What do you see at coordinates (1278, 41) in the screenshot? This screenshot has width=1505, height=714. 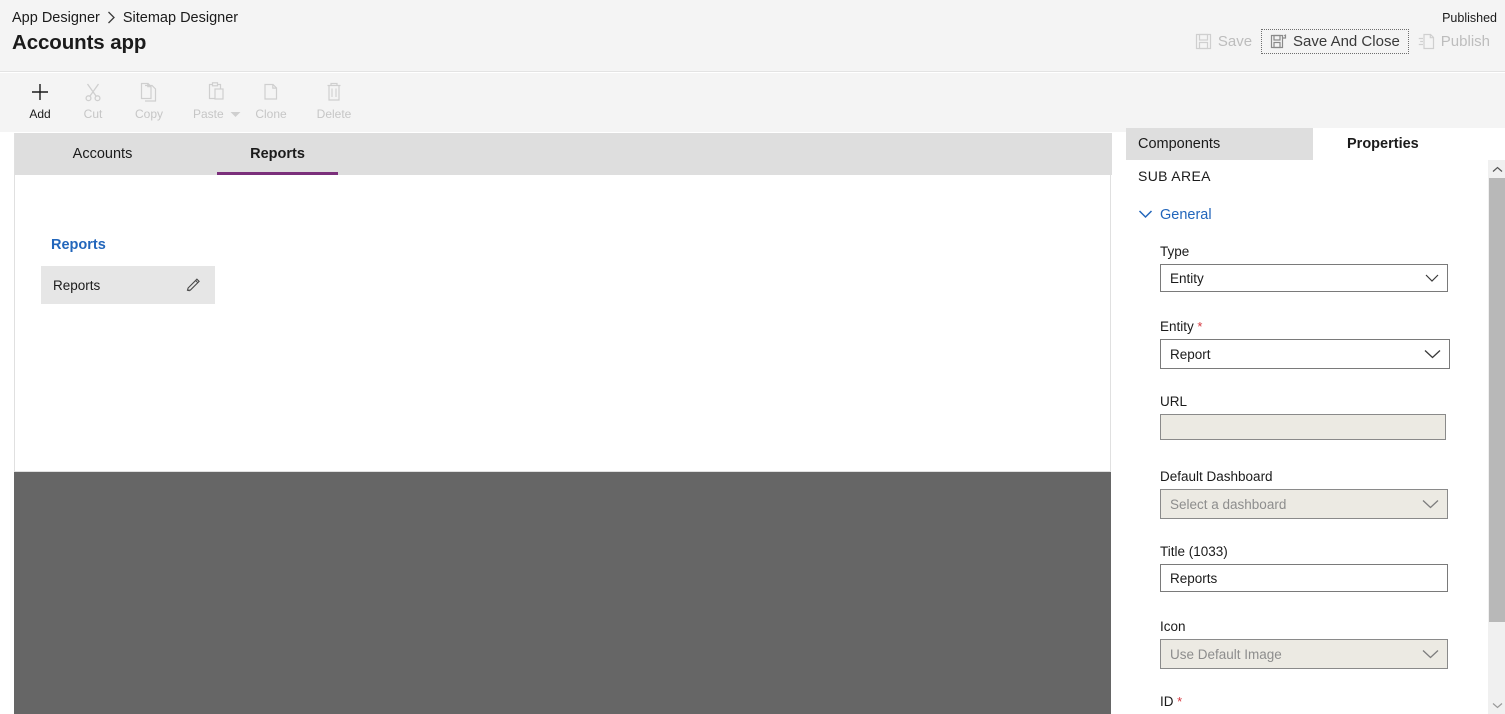 I see `save-and-close-icon` at bounding box center [1278, 41].